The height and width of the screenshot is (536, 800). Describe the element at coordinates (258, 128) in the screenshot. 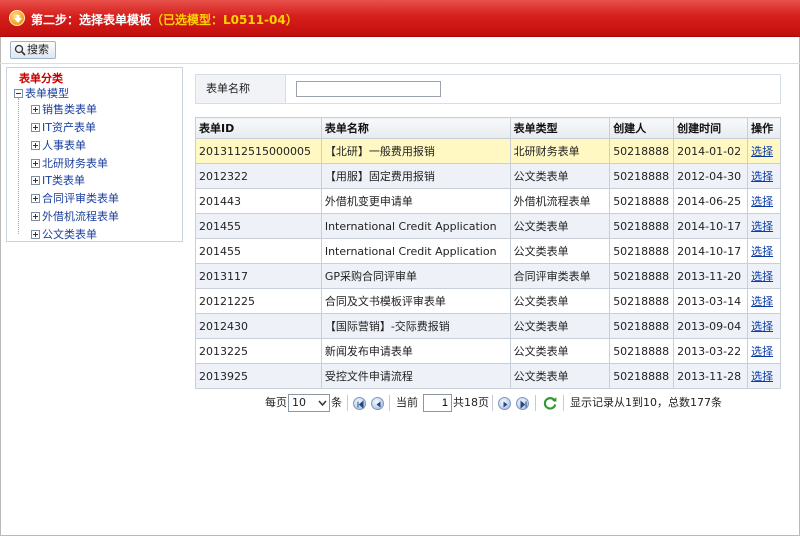

I see `column-header-id: 表单ID` at that location.